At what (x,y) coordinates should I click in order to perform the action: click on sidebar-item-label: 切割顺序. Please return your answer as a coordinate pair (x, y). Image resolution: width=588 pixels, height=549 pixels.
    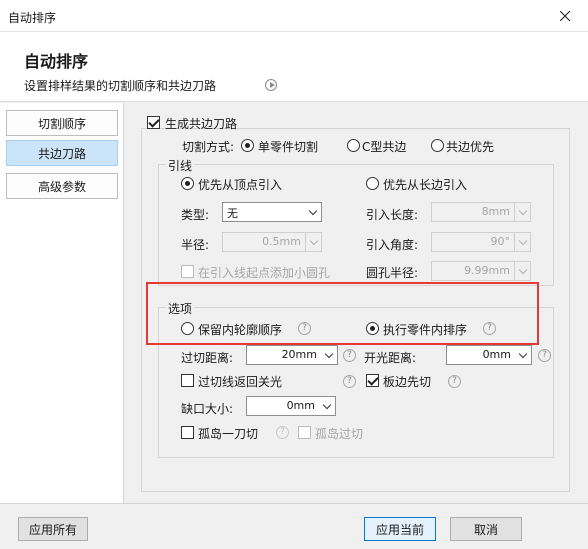
    Looking at the image, I should click on (61, 123).